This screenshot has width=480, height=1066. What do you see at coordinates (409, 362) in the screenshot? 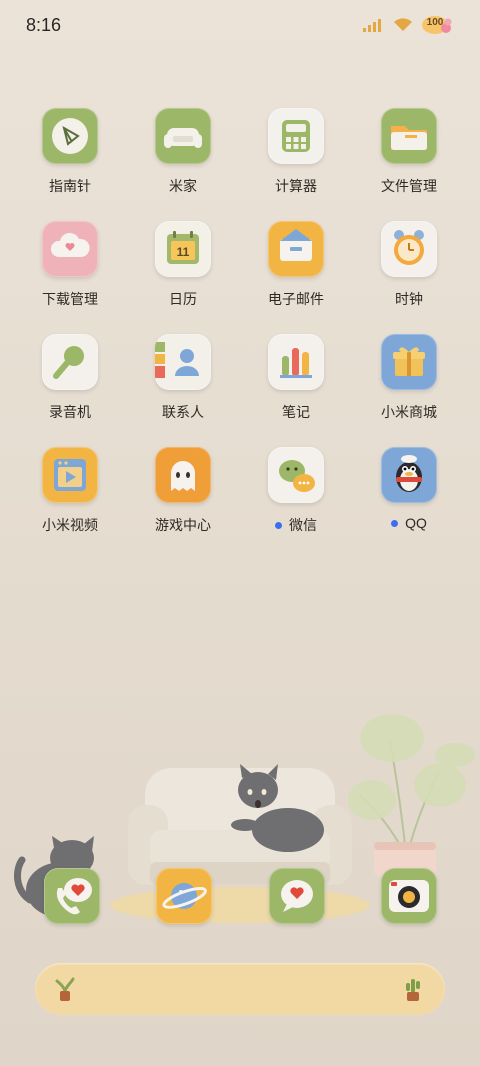
I see `gift-box-icon` at bounding box center [409, 362].